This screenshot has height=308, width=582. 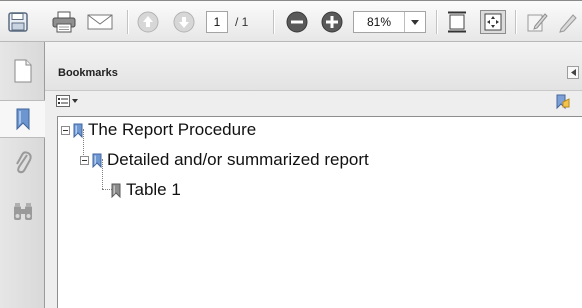 What do you see at coordinates (457, 22) in the screenshot?
I see `fit-page-icon` at bounding box center [457, 22].